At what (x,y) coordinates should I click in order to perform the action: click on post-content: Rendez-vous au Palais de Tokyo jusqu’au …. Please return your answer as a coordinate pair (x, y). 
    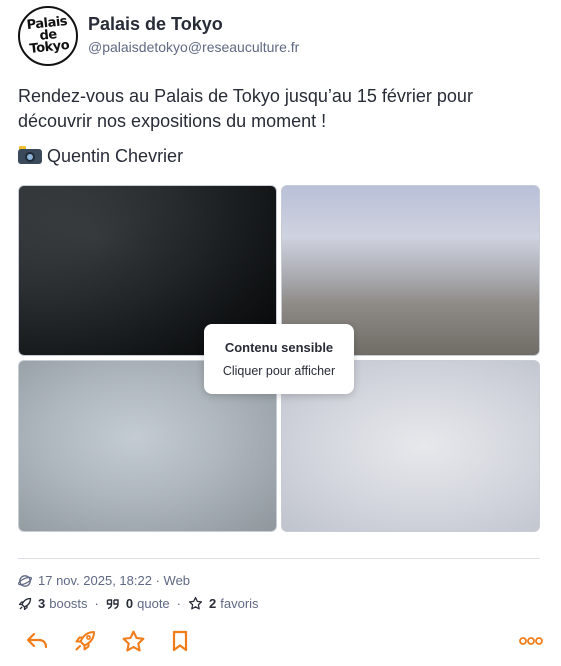
    Looking at the image, I should click on (273, 126).